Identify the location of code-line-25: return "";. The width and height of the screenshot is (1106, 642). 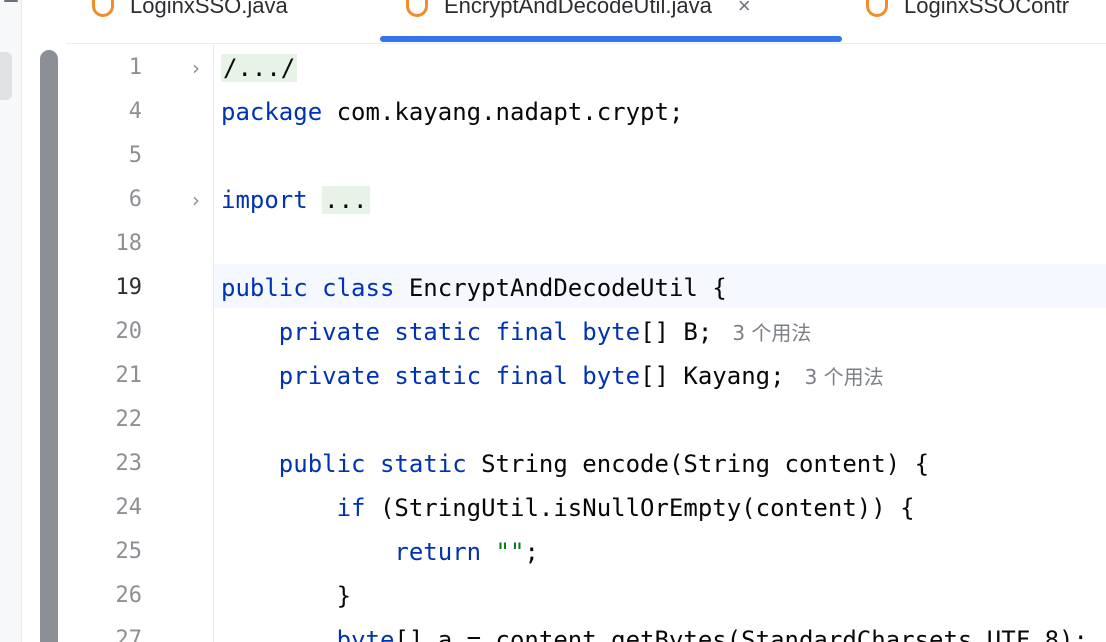
(380, 552).